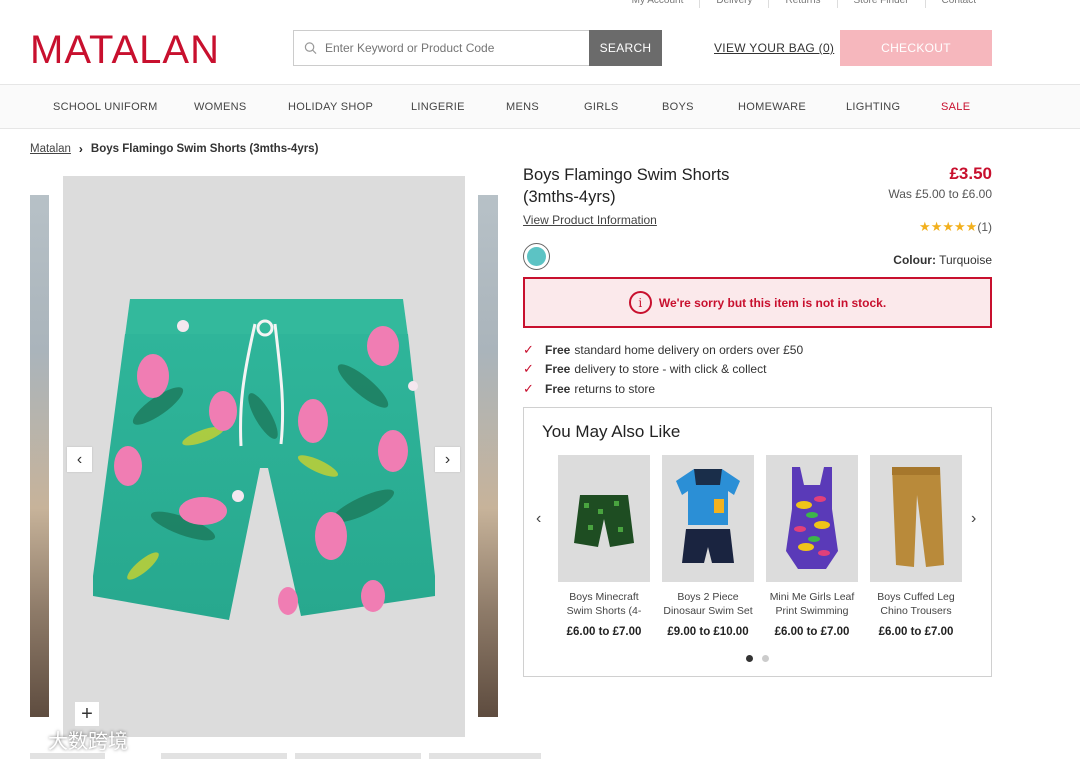  What do you see at coordinates (940, 194) in the screenshot?
I see `was-price: Was £5.00 to £6.00` at bounding box center [940, 194].